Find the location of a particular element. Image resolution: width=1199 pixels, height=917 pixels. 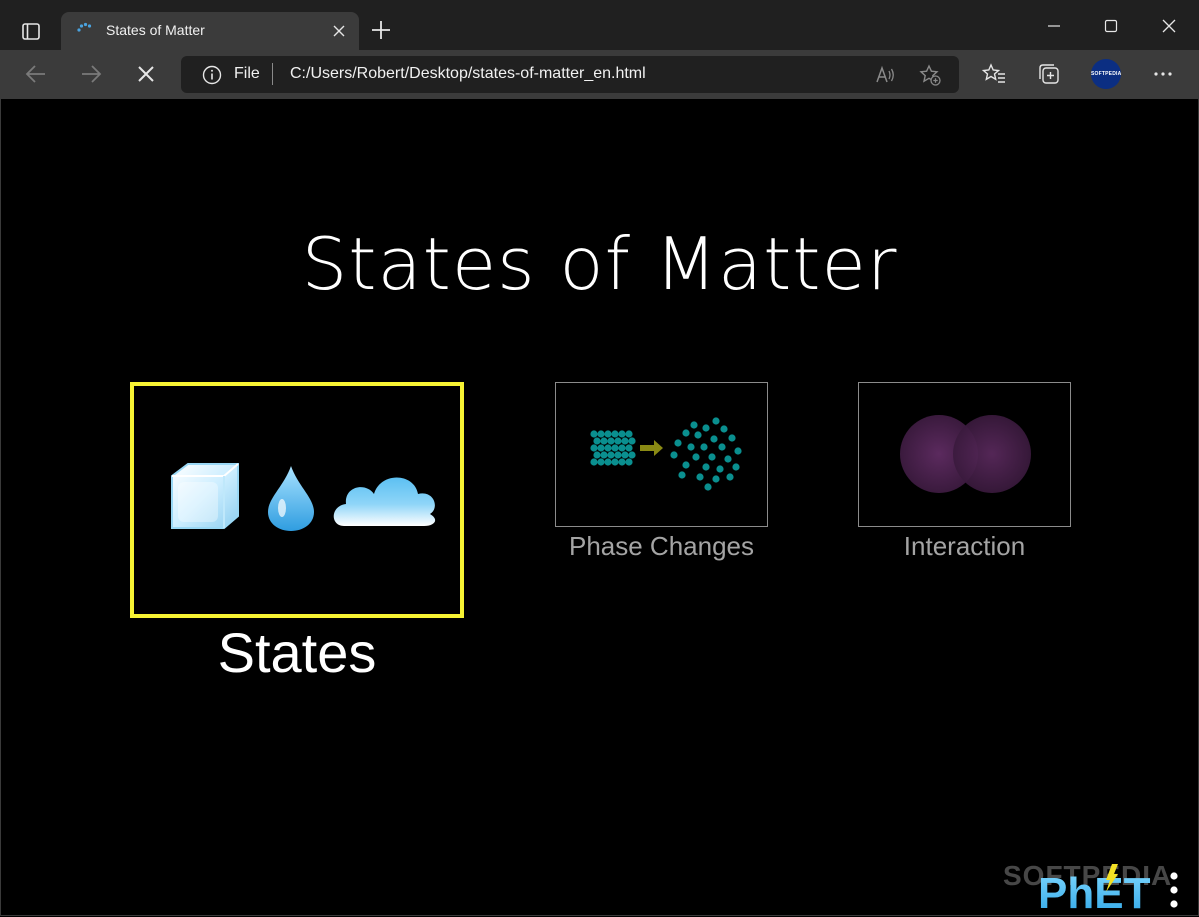

phase-changes-screen-label: Phase Changes is located at coordinates (661, 546).